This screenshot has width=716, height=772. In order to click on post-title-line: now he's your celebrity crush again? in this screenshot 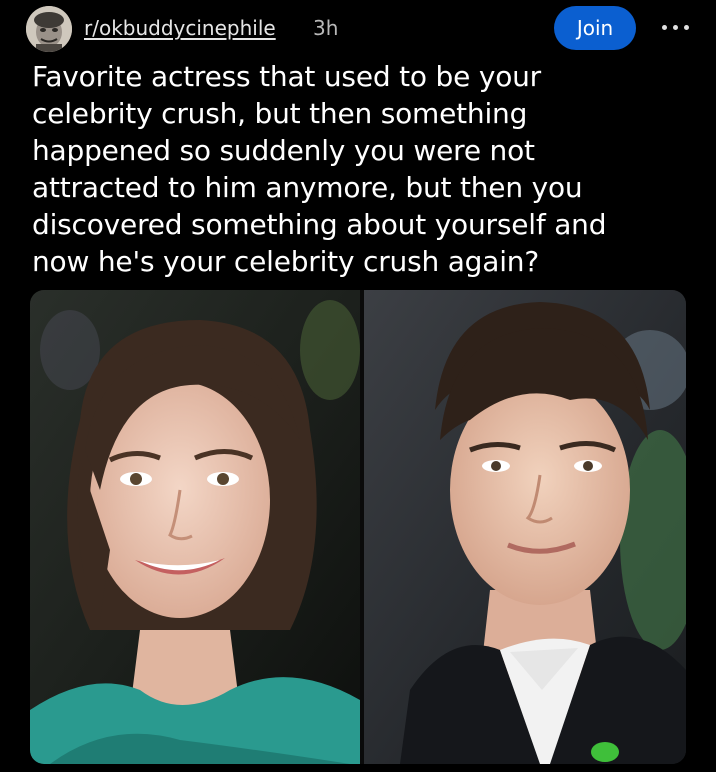, I will do `click(285, 261)`.